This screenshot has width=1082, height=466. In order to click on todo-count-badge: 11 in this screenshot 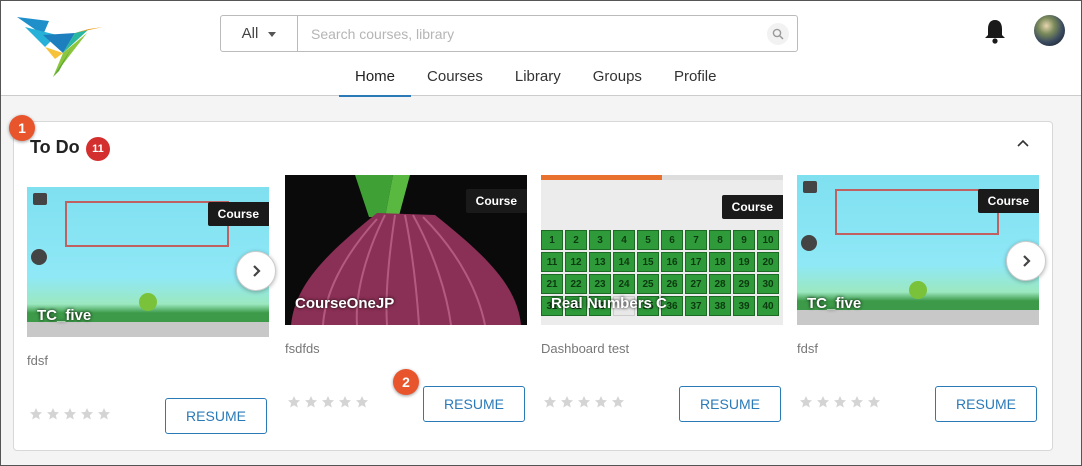, I will do `click(98, 149)`.